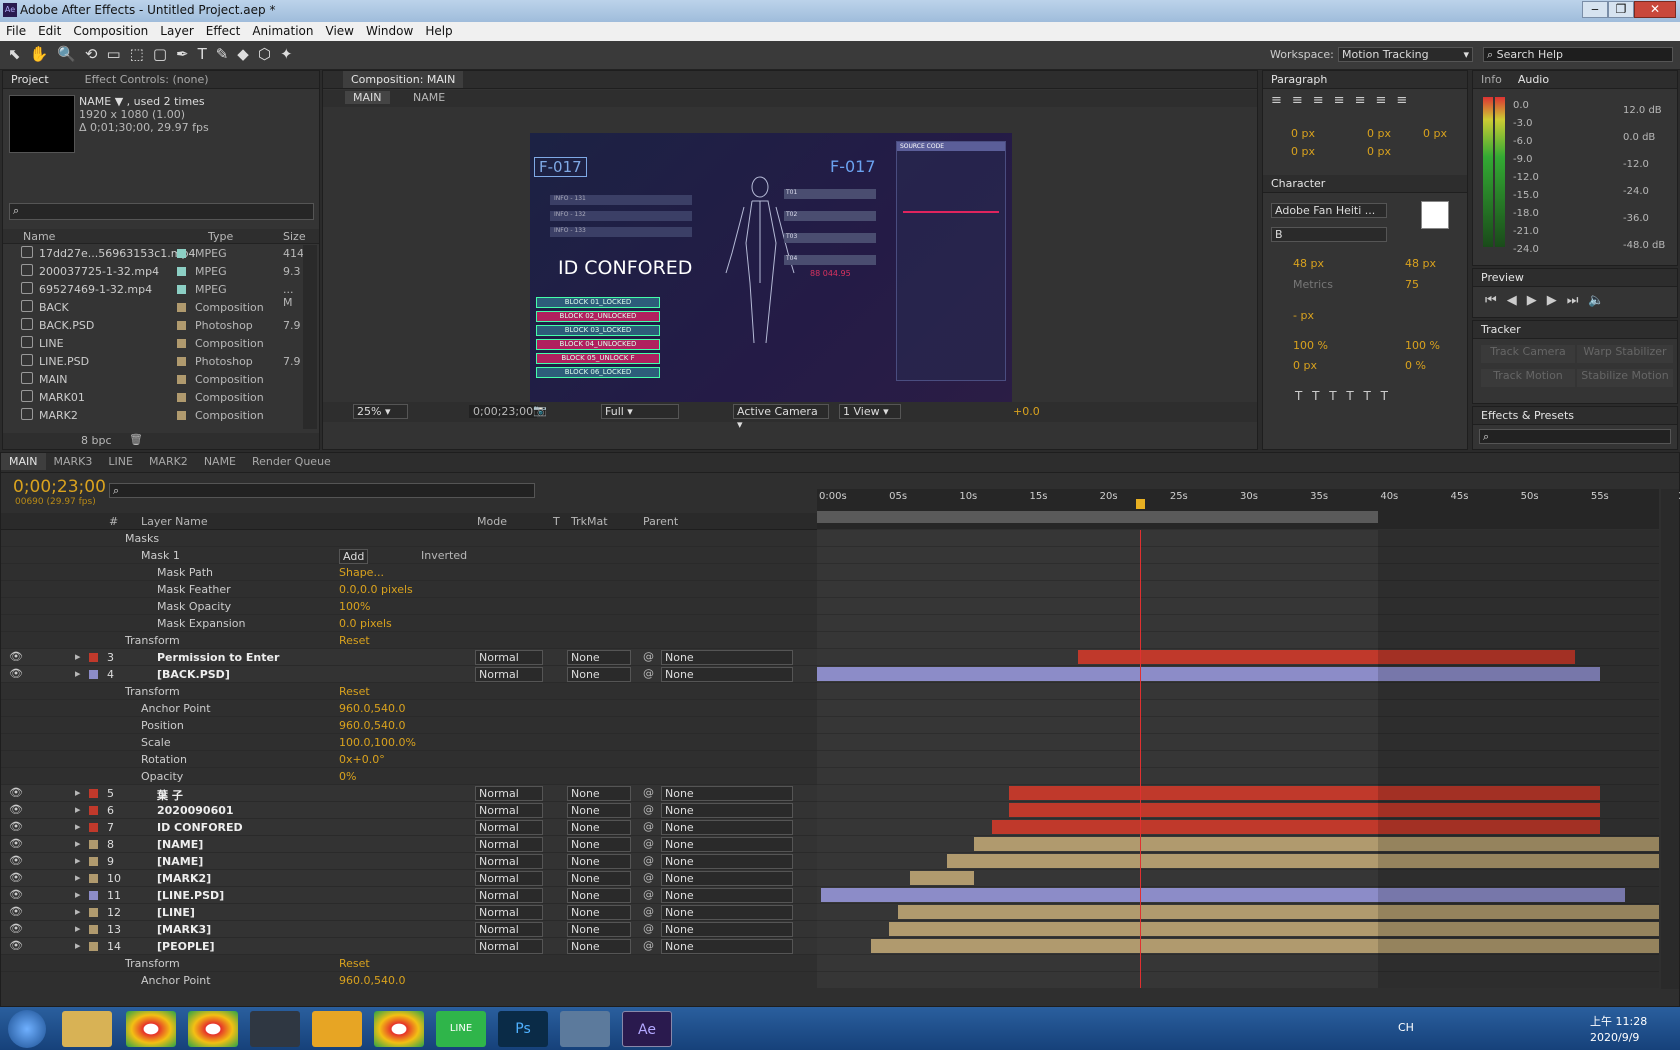 This screenshot has height=1050, width=1680. What do you see at coordinates (153, 295) in the screenshot?
I see `project-item: 69527469-1-32.mp4 MPEG... M` at bounding box center [153, 295].